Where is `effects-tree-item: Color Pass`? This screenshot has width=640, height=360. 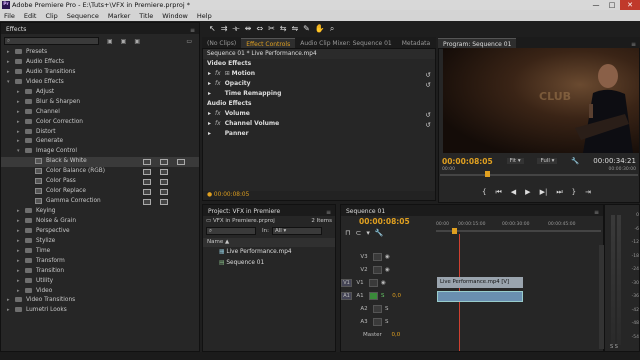
effects-tree-item: Color Pass is located at coordinates (100, 182).